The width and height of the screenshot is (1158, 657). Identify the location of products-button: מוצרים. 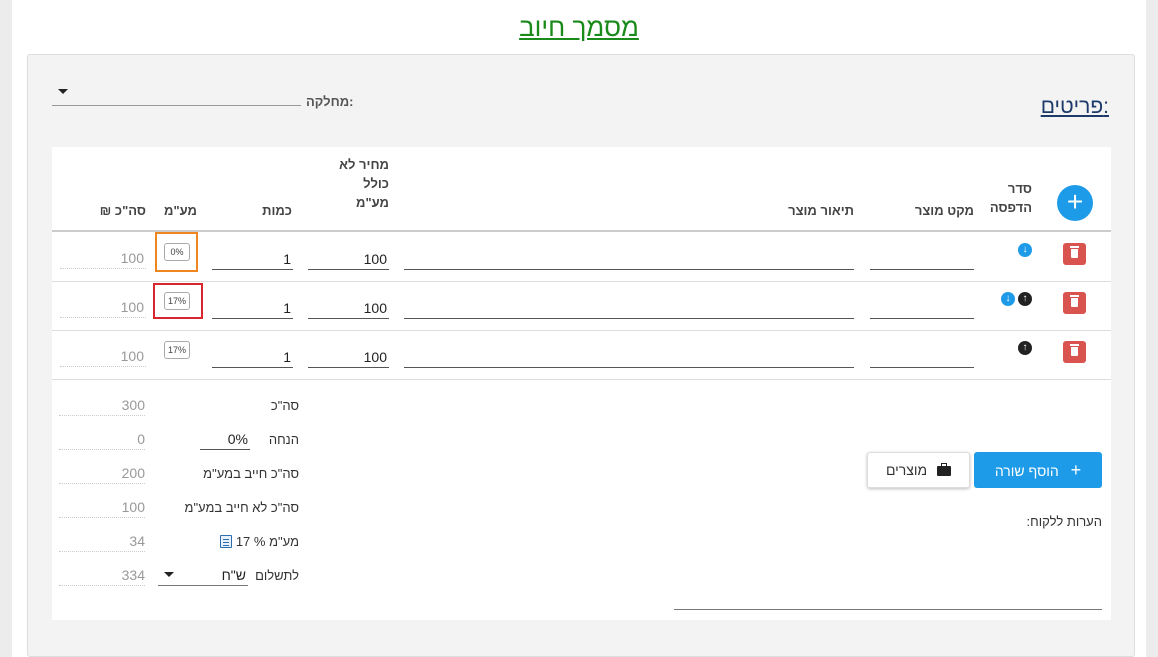
(918, 470).